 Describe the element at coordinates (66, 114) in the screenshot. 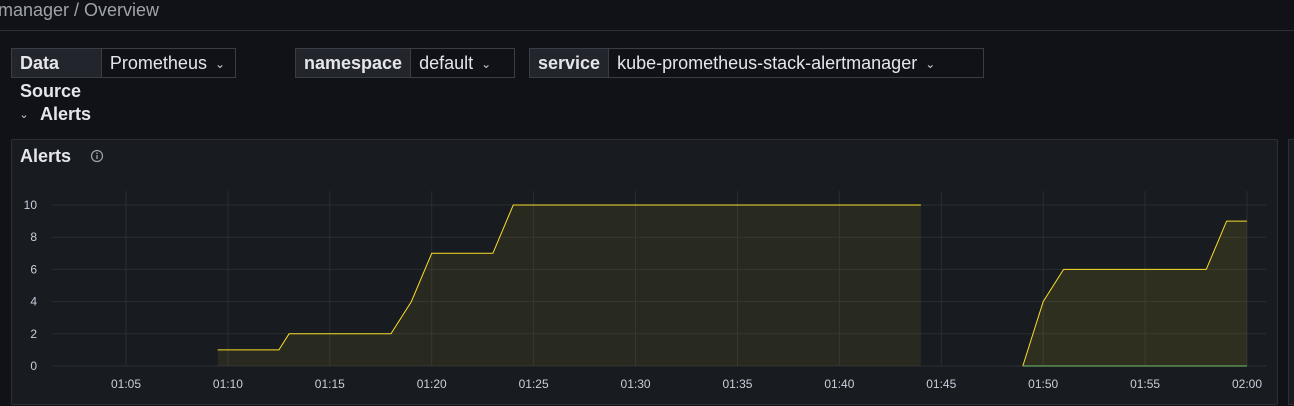

I see `row-title: Alerts` at that location.